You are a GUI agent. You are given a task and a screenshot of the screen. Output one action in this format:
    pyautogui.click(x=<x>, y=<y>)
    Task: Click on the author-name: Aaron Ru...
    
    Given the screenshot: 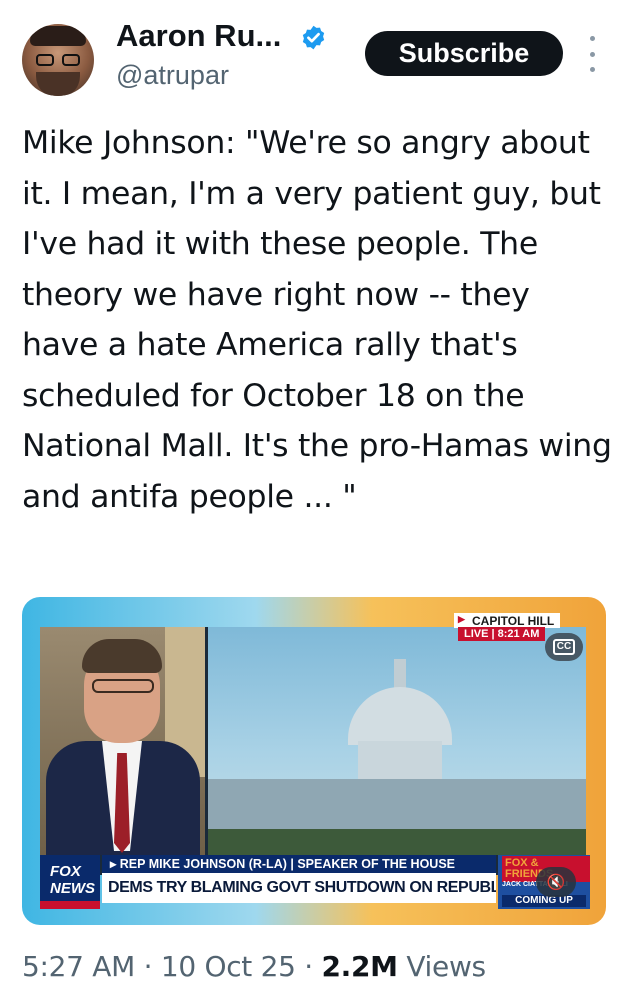 What is the action you would take?
    pyautogui.click(x=198, y=36)
    